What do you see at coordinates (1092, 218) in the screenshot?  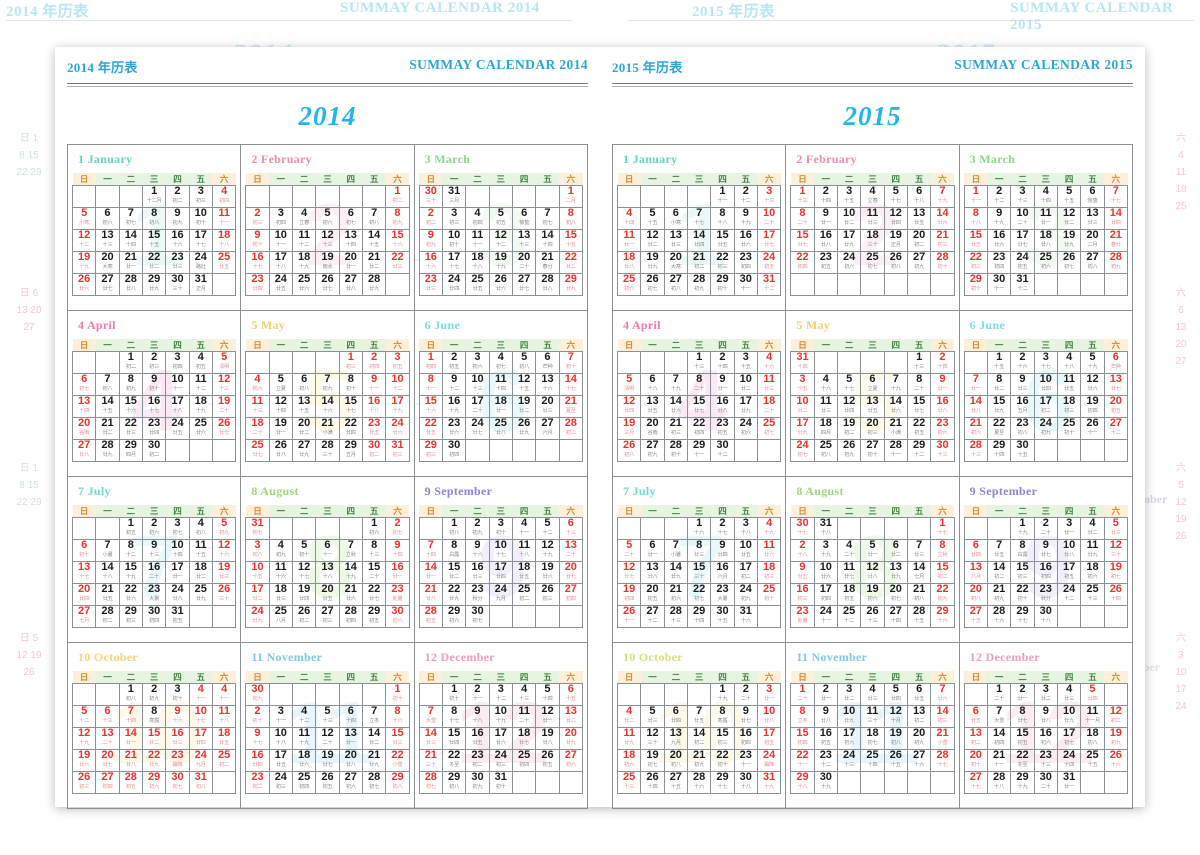 I see `day-cell: 13 廿三` at bounding box center [1092, 218].